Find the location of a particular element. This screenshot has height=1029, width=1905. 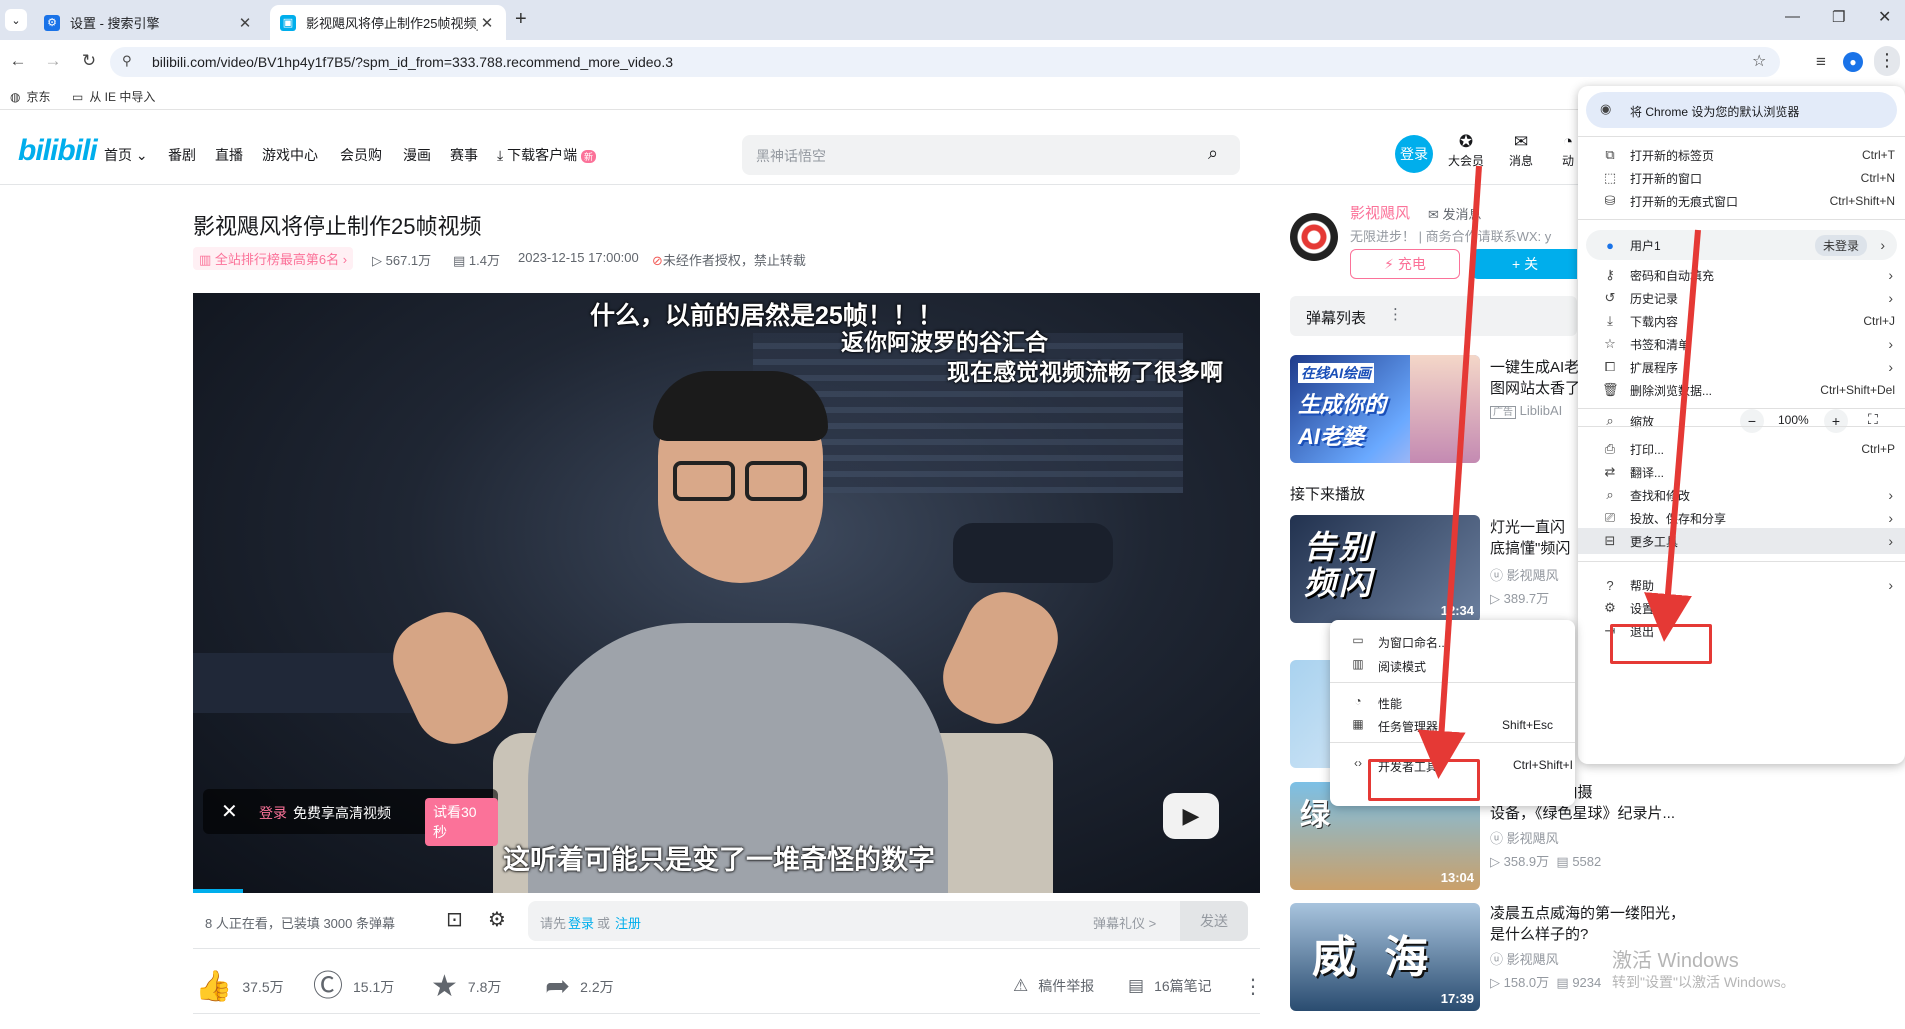

arrow-to-more-tools is located at coordinates (1672, 435).